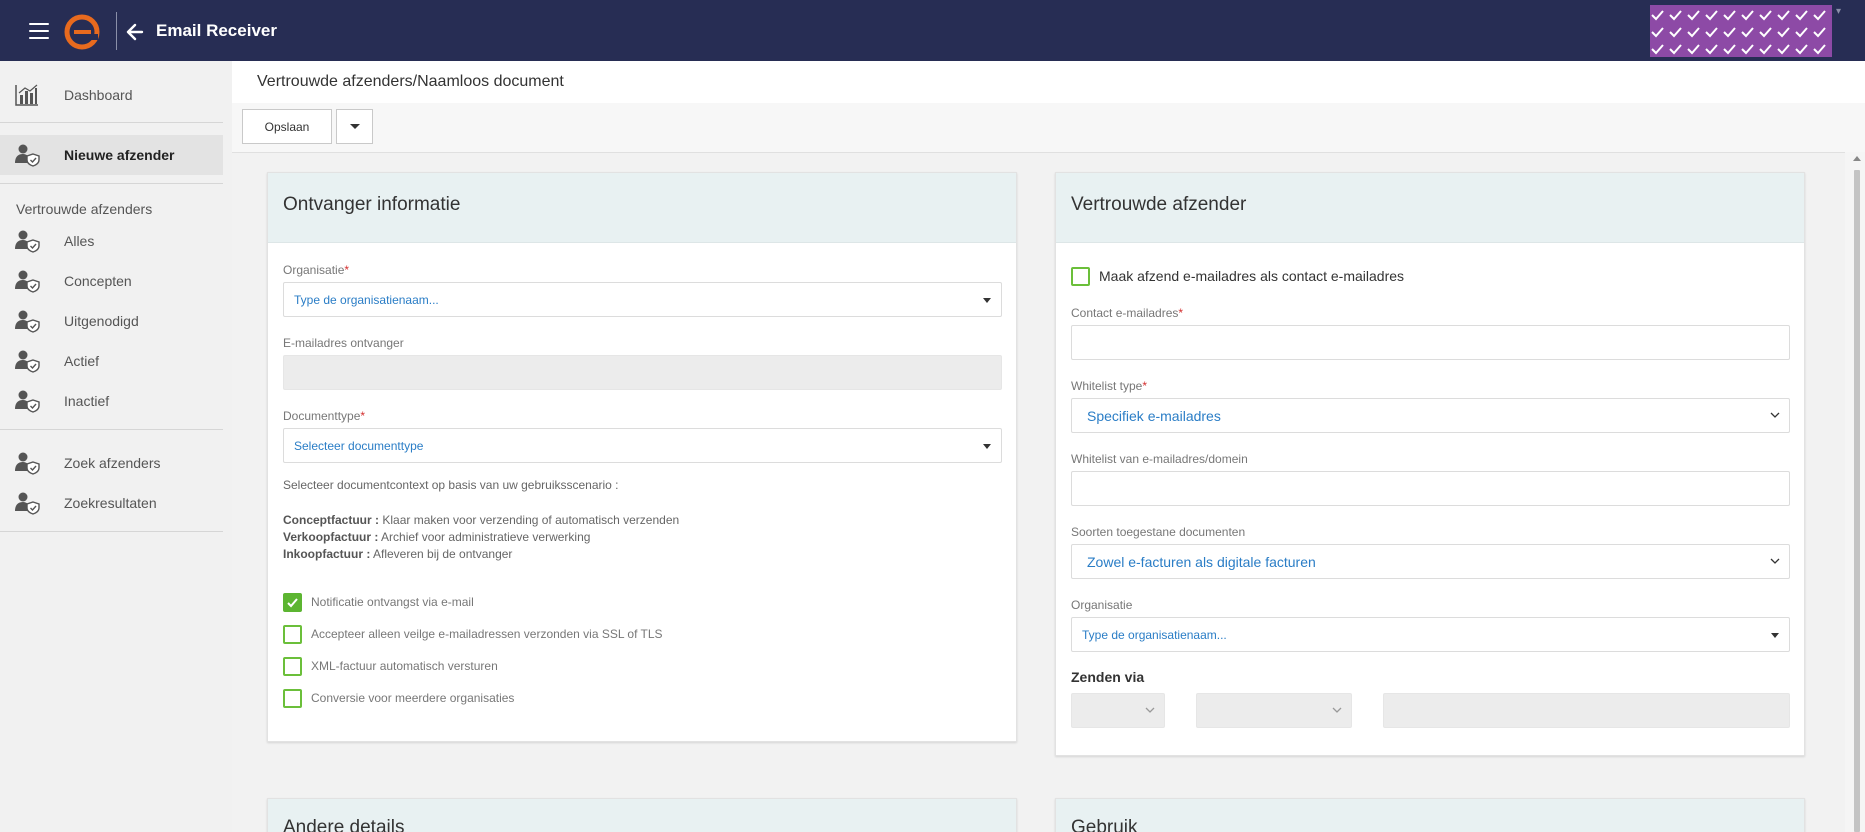 The image size is (1865, 832). What do you see at coordinates (1838, 11) in the screenshot?
I see `user-menu-caret-icon: ▾` at bounding box center [1838, 11].